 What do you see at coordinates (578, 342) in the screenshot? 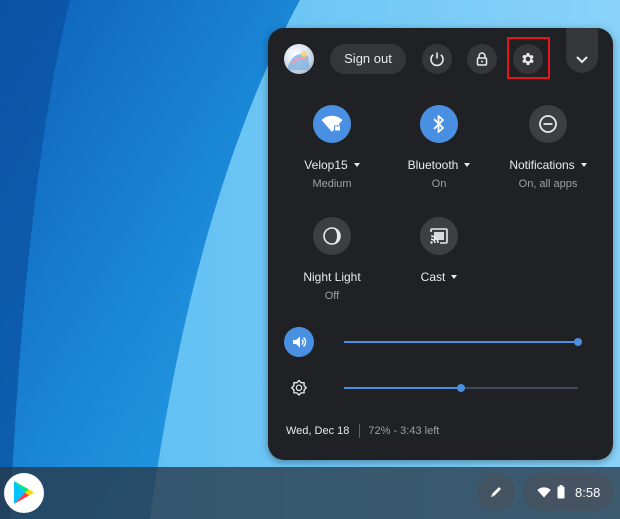
I see `volume-slider-thumb` at bounding box center [578, 342].